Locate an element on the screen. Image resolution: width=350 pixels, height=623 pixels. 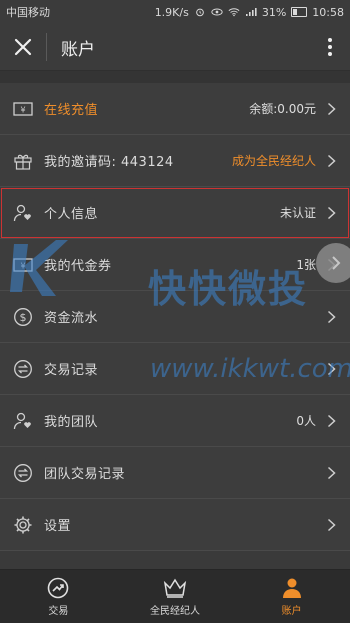
more-vertical-icon is located at coordinates (330, 47).